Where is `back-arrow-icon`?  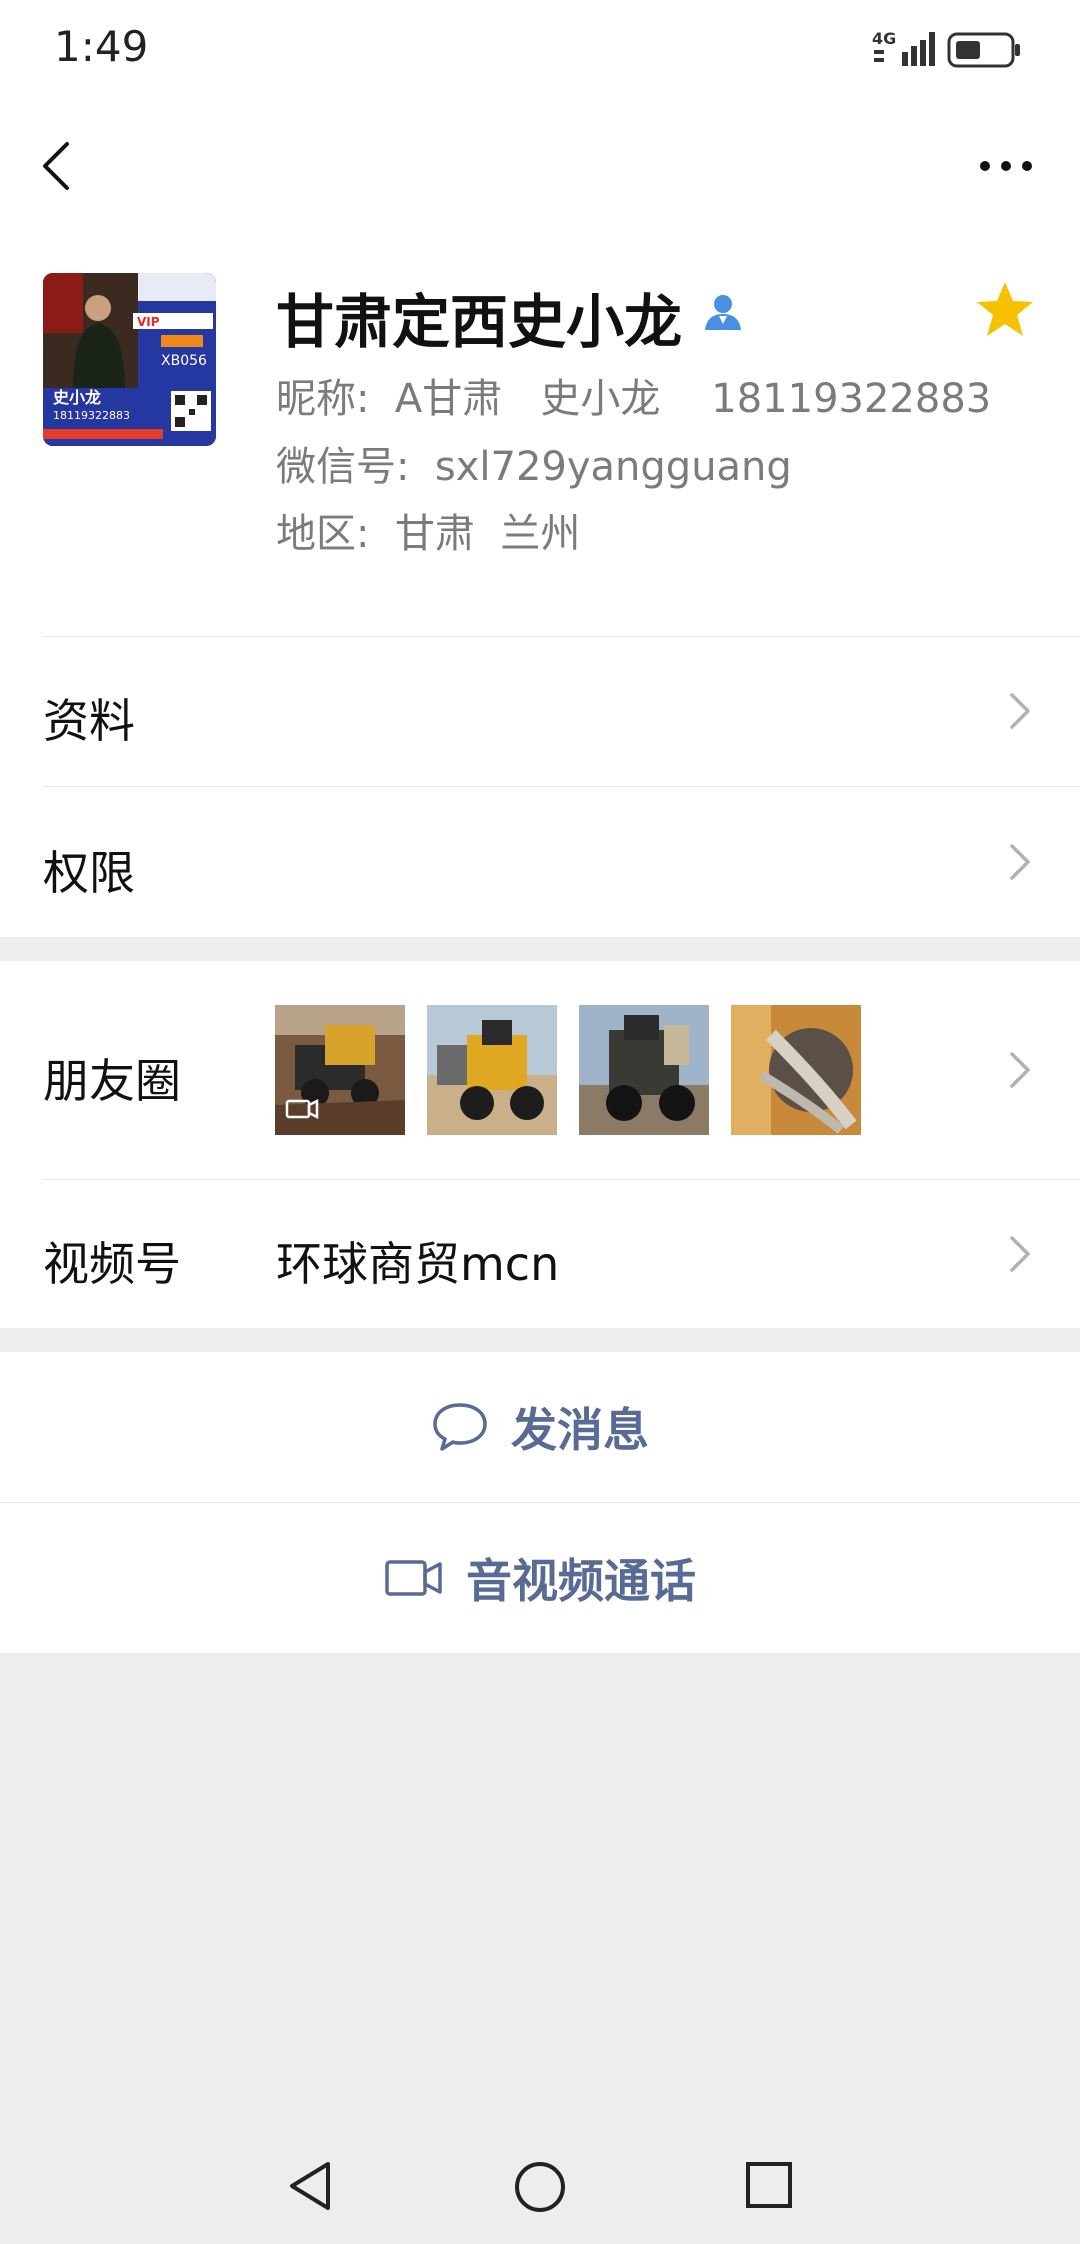 back-arrow-icon is located at coordinates (56, 166).